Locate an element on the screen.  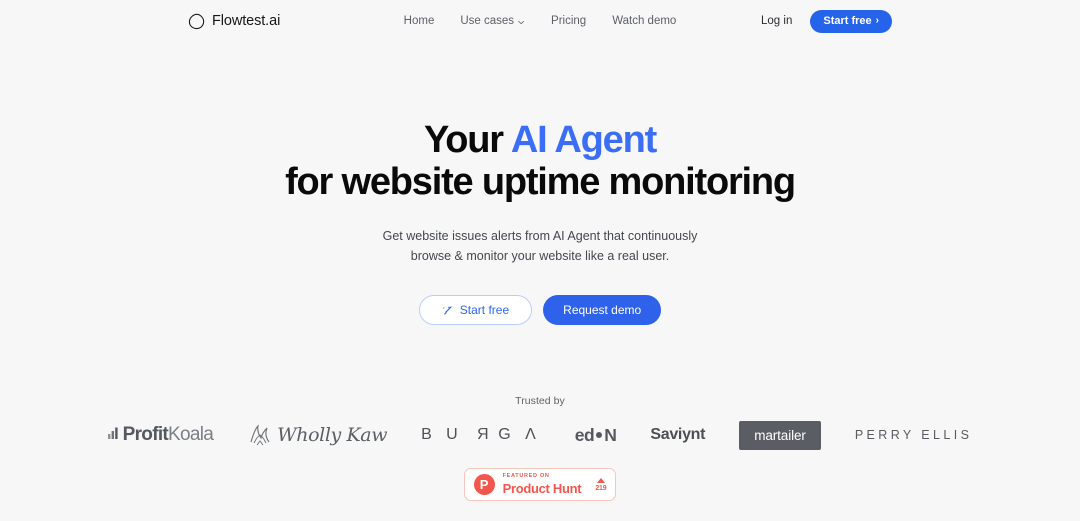
product-hunt-badge: P FEATURED ON Product Hunt 219 is located at coordinates (540, 485).